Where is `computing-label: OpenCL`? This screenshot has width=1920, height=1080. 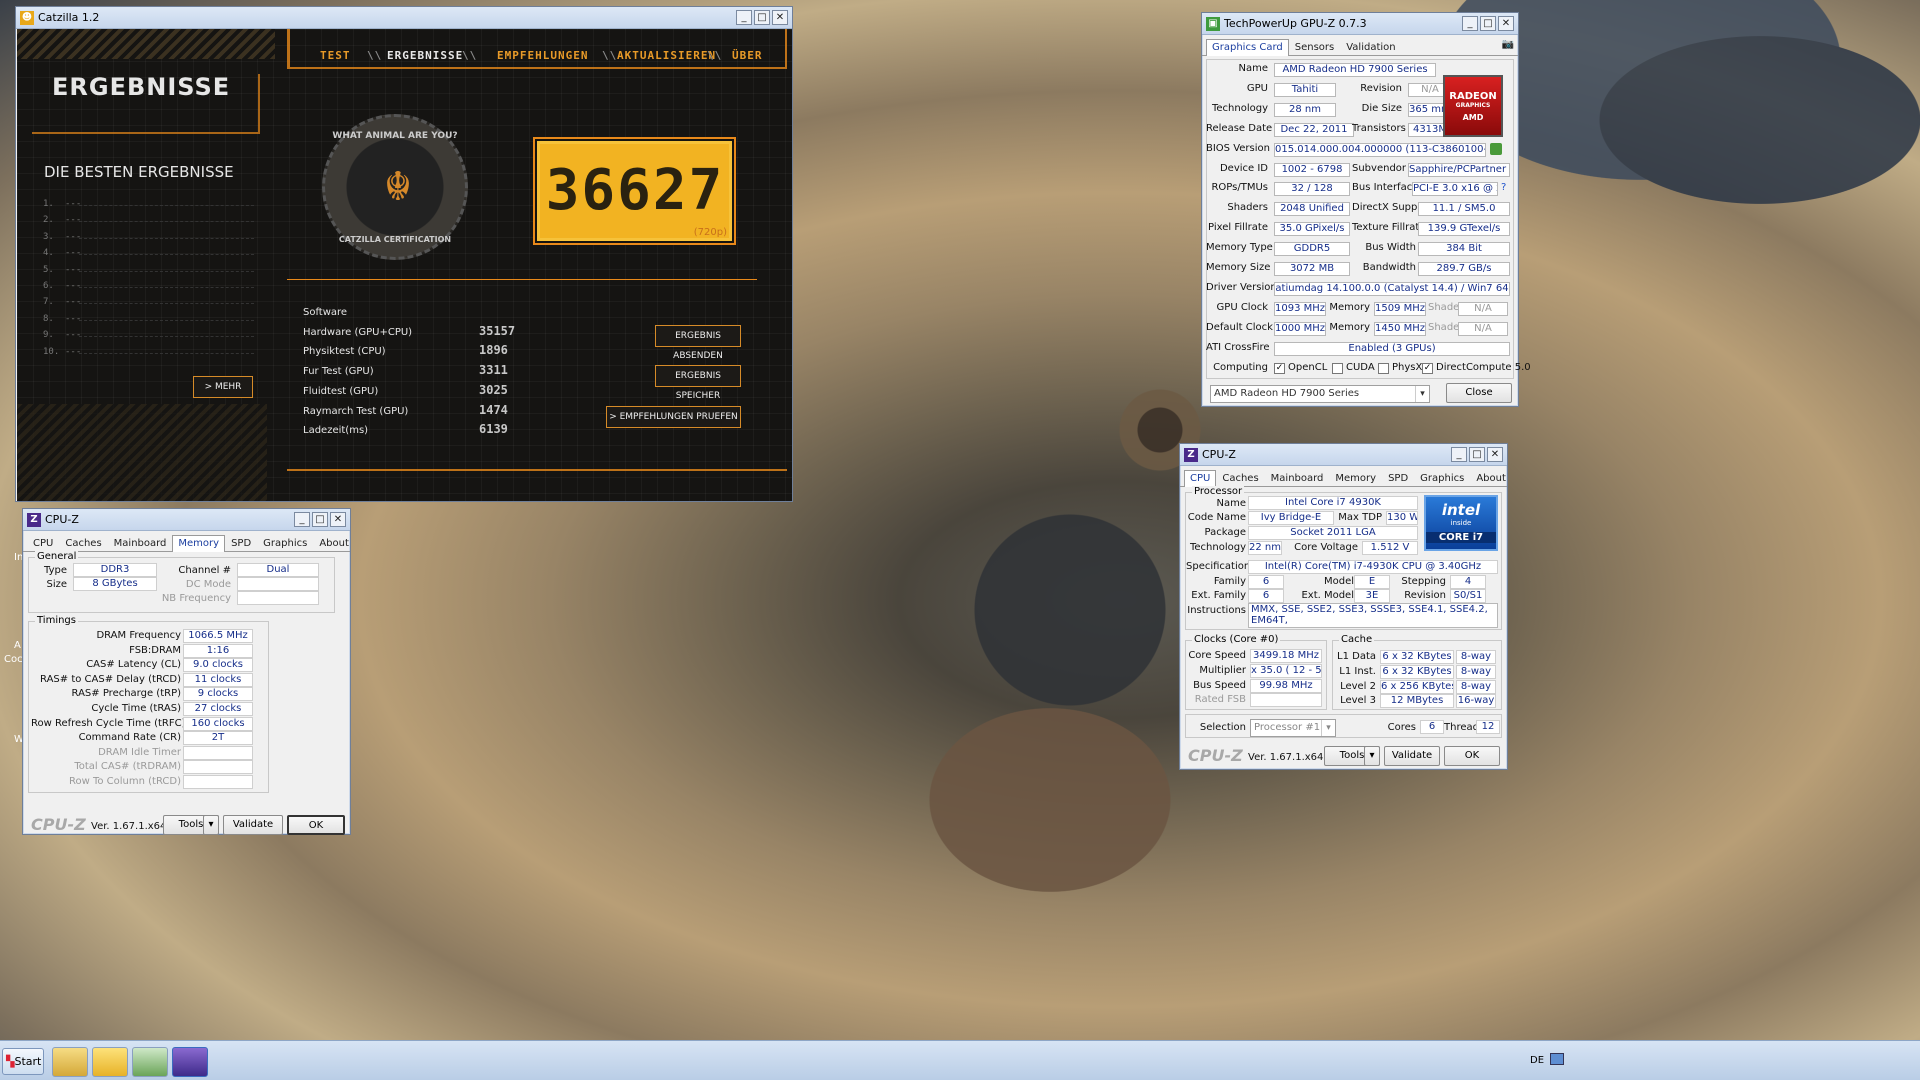
computing-label: OpenCL is located at coordinates (1308, 367).